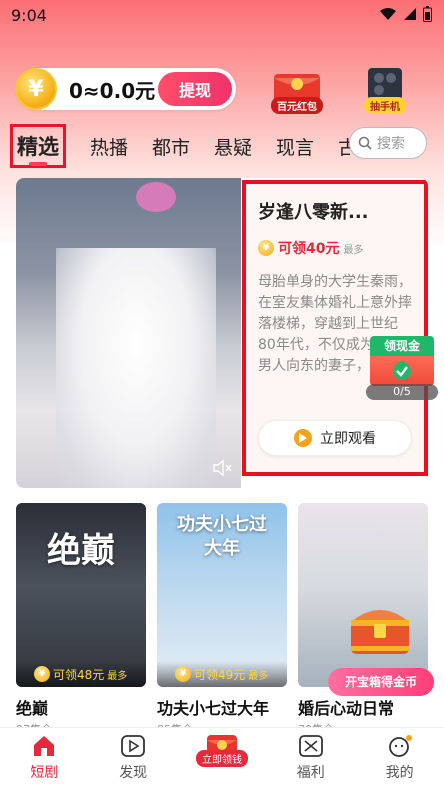  I want to click on nav-label: 短剧, so click(44, 773).